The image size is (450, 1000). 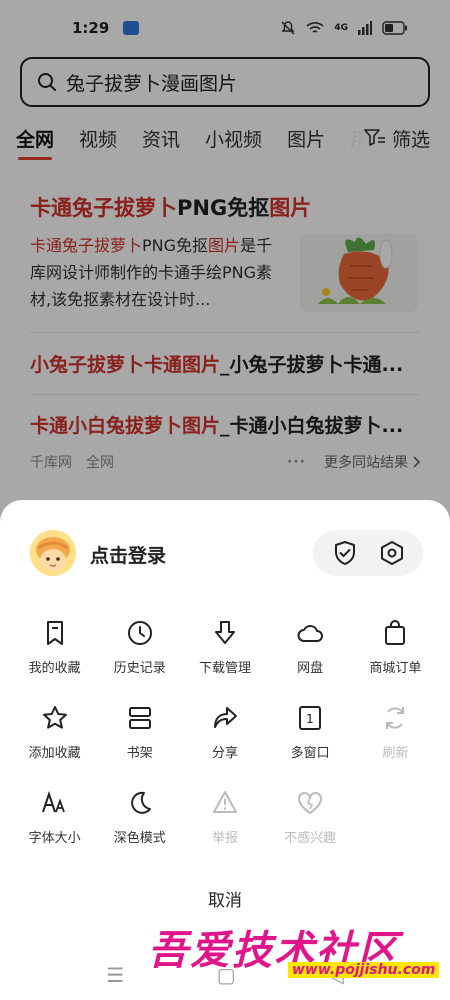 I want to click on cancel-button: 取消, so click(x=225, y=898).